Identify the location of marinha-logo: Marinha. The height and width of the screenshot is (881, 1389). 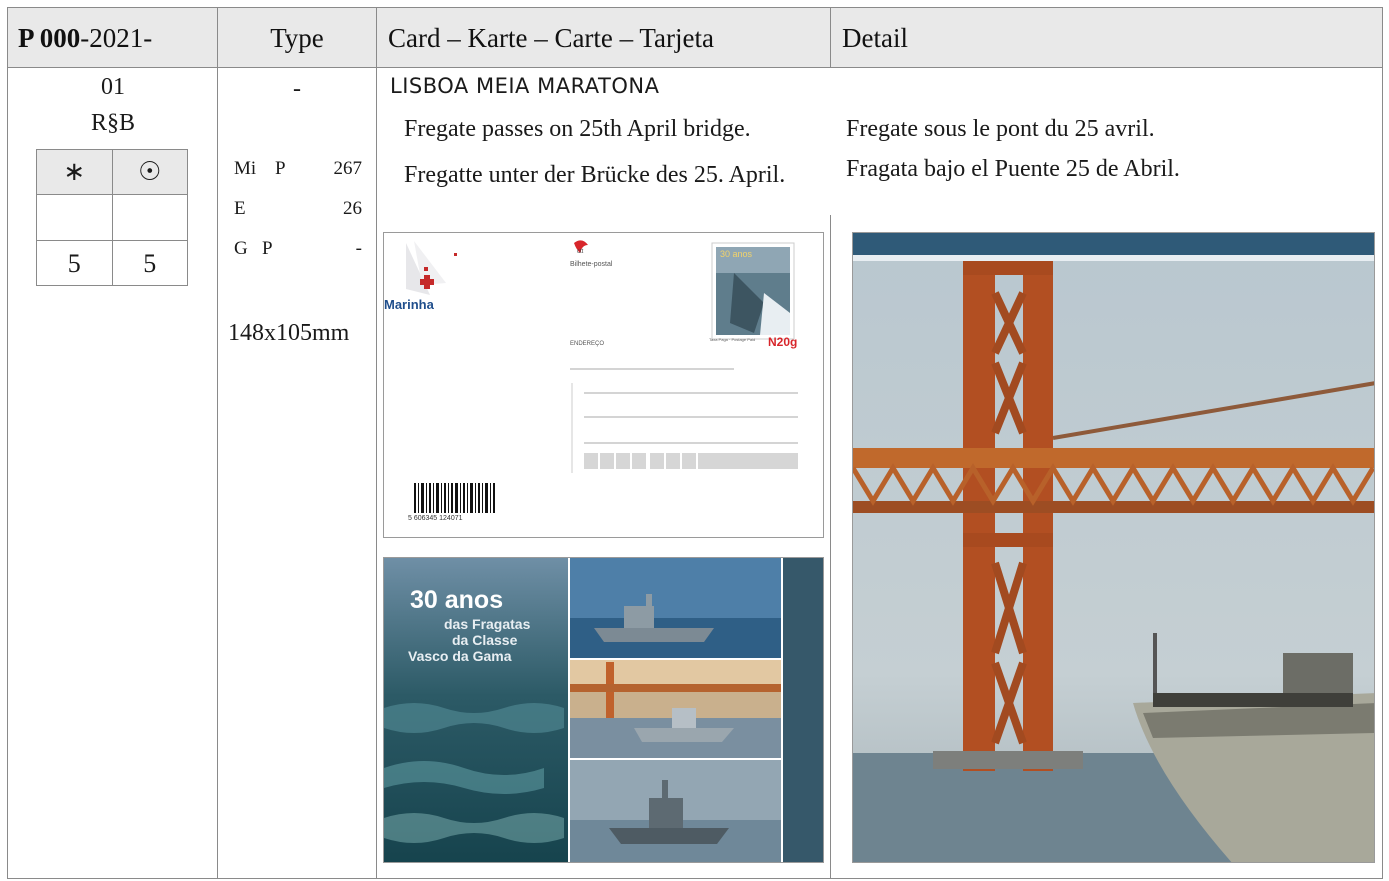
(409, 304).